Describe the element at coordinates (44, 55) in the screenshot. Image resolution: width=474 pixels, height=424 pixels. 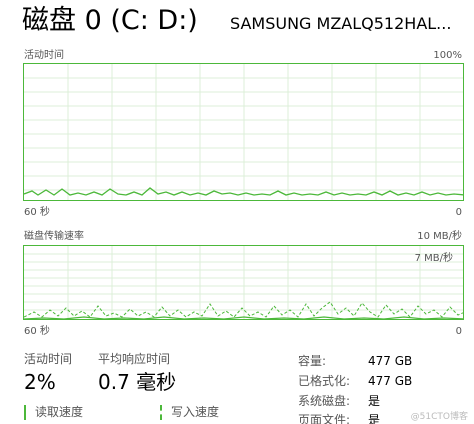
I see `activity-graph-label: 活动时间` at that location.